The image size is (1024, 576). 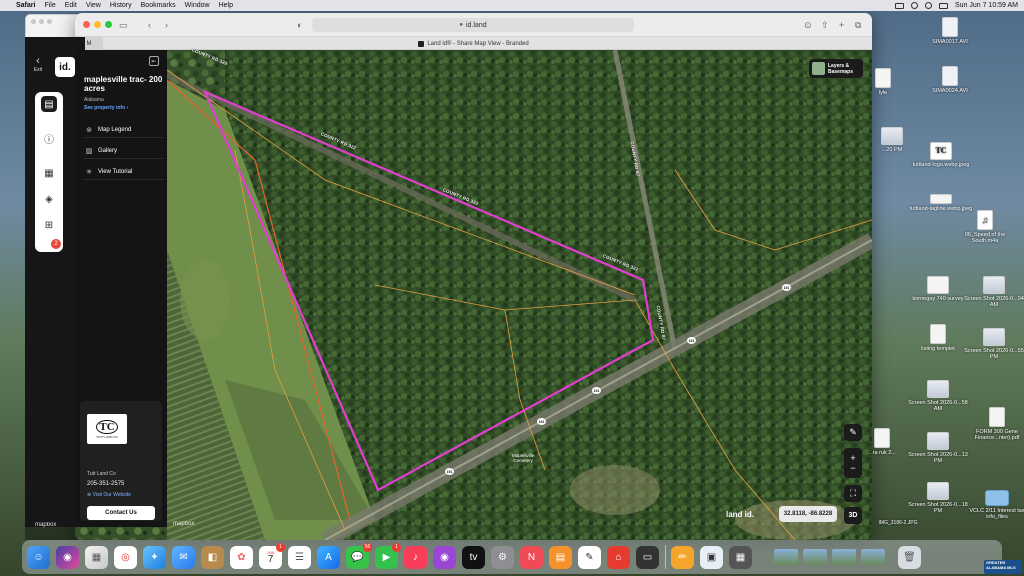 I want to click on property-title: maplesville trac- 200 acres, so click(x=123, y=84).